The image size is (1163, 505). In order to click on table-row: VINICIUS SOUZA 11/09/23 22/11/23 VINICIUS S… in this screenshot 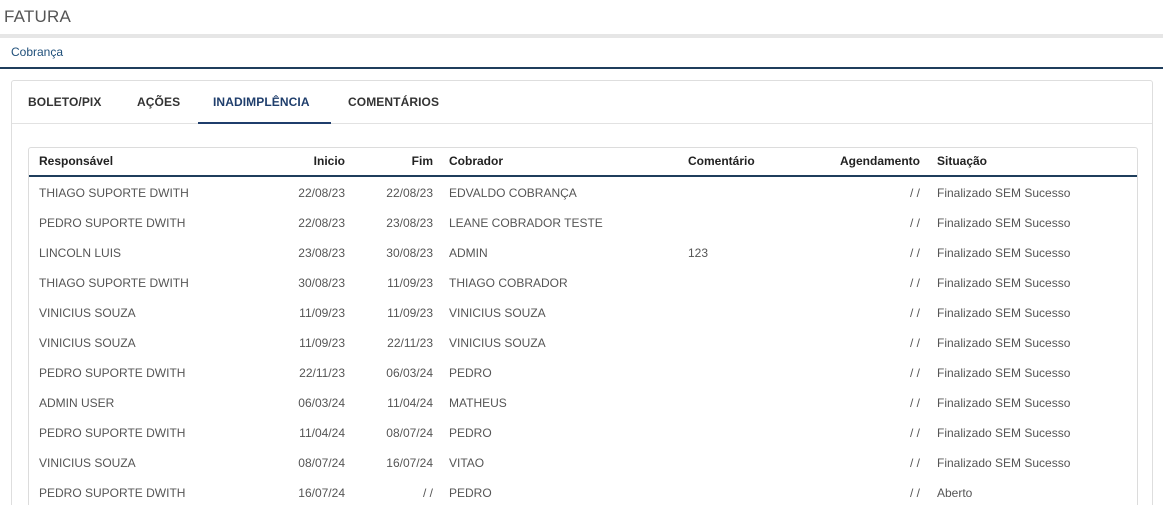, I will do `click(583, 344)`.